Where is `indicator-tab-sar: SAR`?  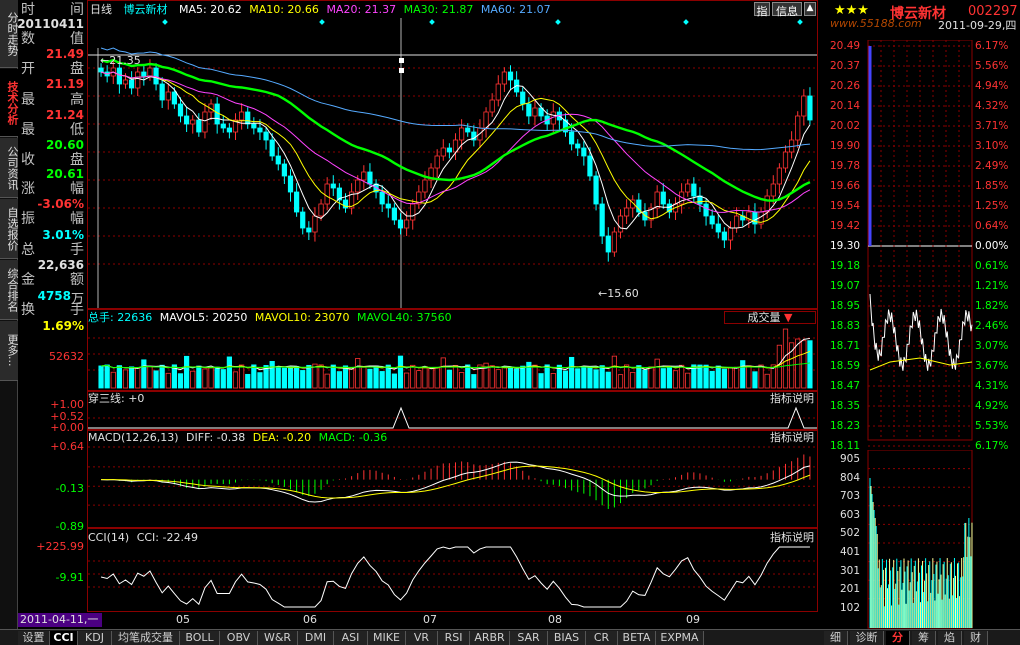
indicator-tab-sar: SAR is located at coordinates (529, 638).